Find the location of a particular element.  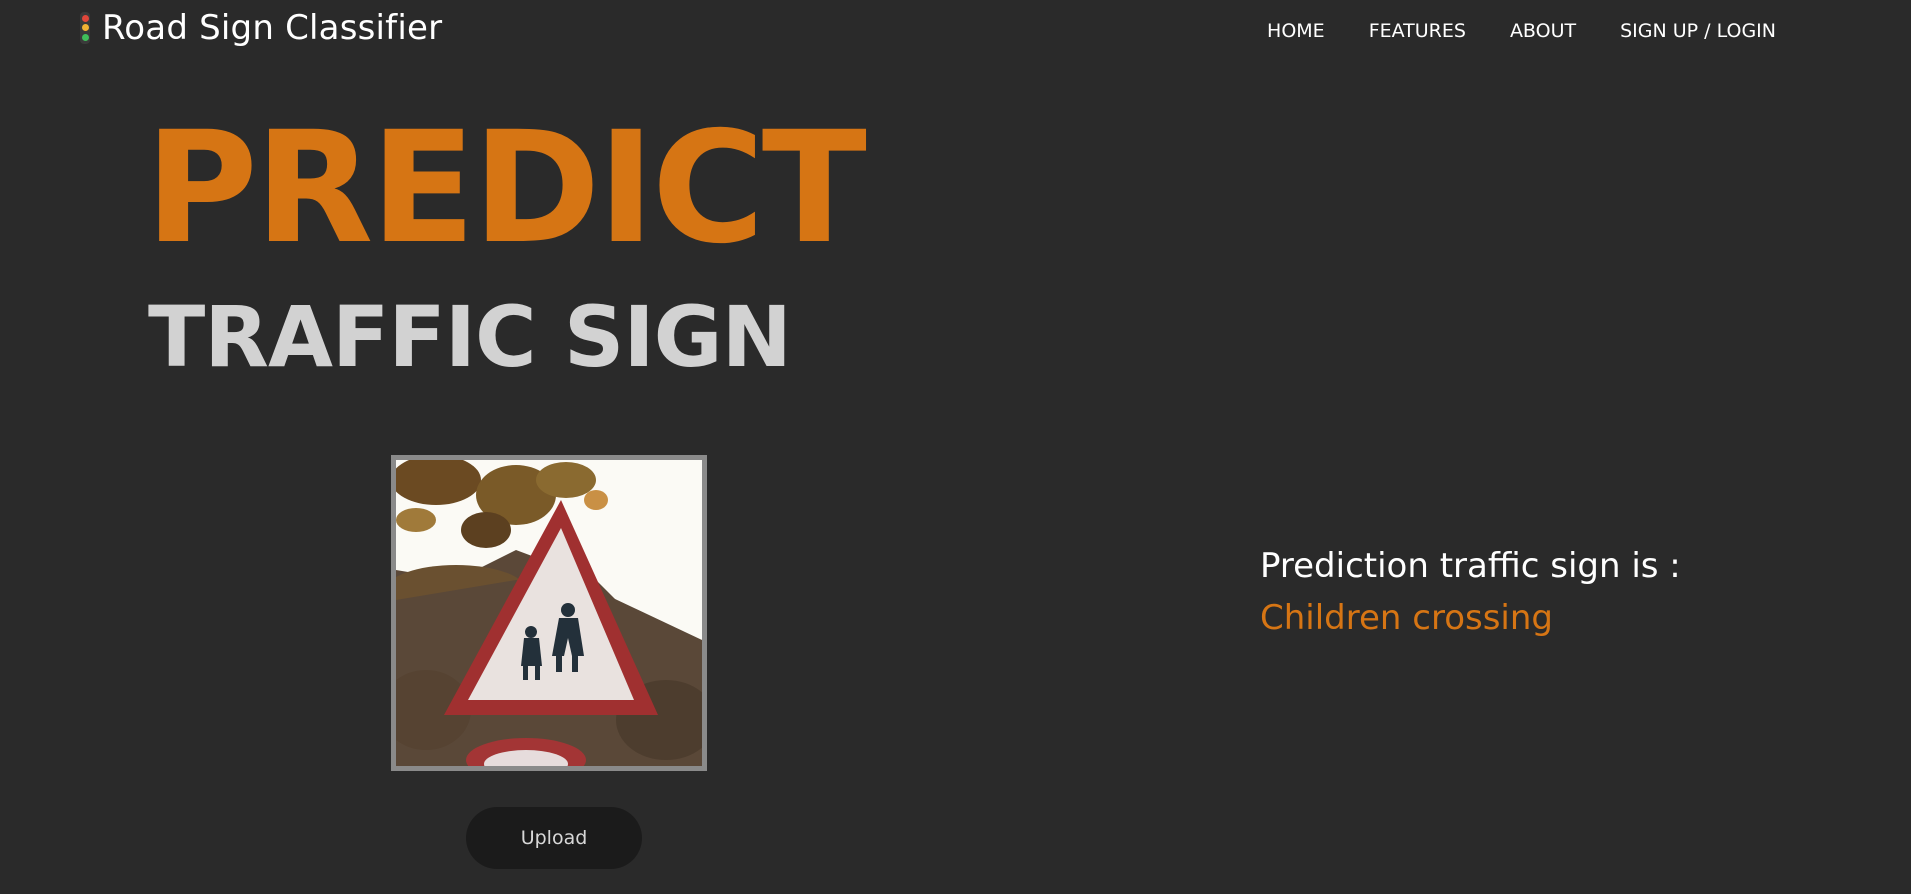

traffic-sign-photo is located at coordinates (549, 613).